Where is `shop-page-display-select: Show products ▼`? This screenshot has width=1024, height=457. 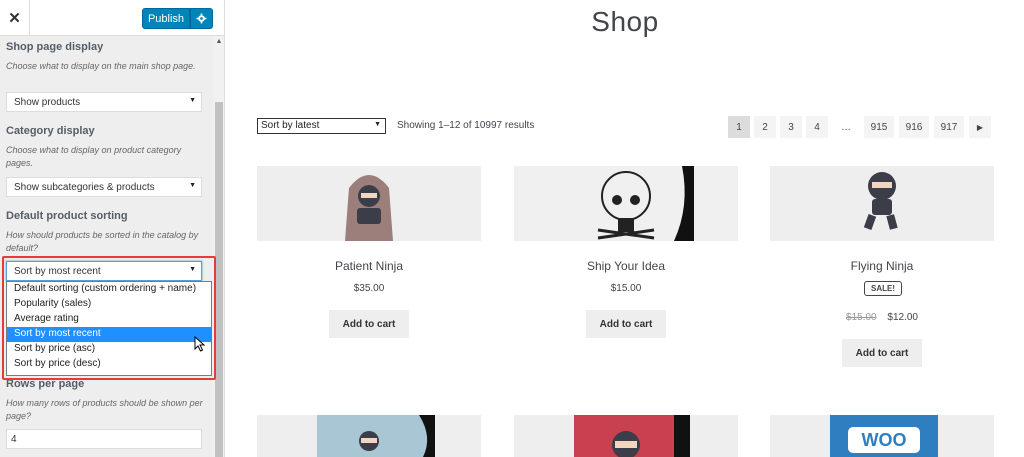 shop-page-display-select: Show products ▼ is located at coordinates (104, 102).